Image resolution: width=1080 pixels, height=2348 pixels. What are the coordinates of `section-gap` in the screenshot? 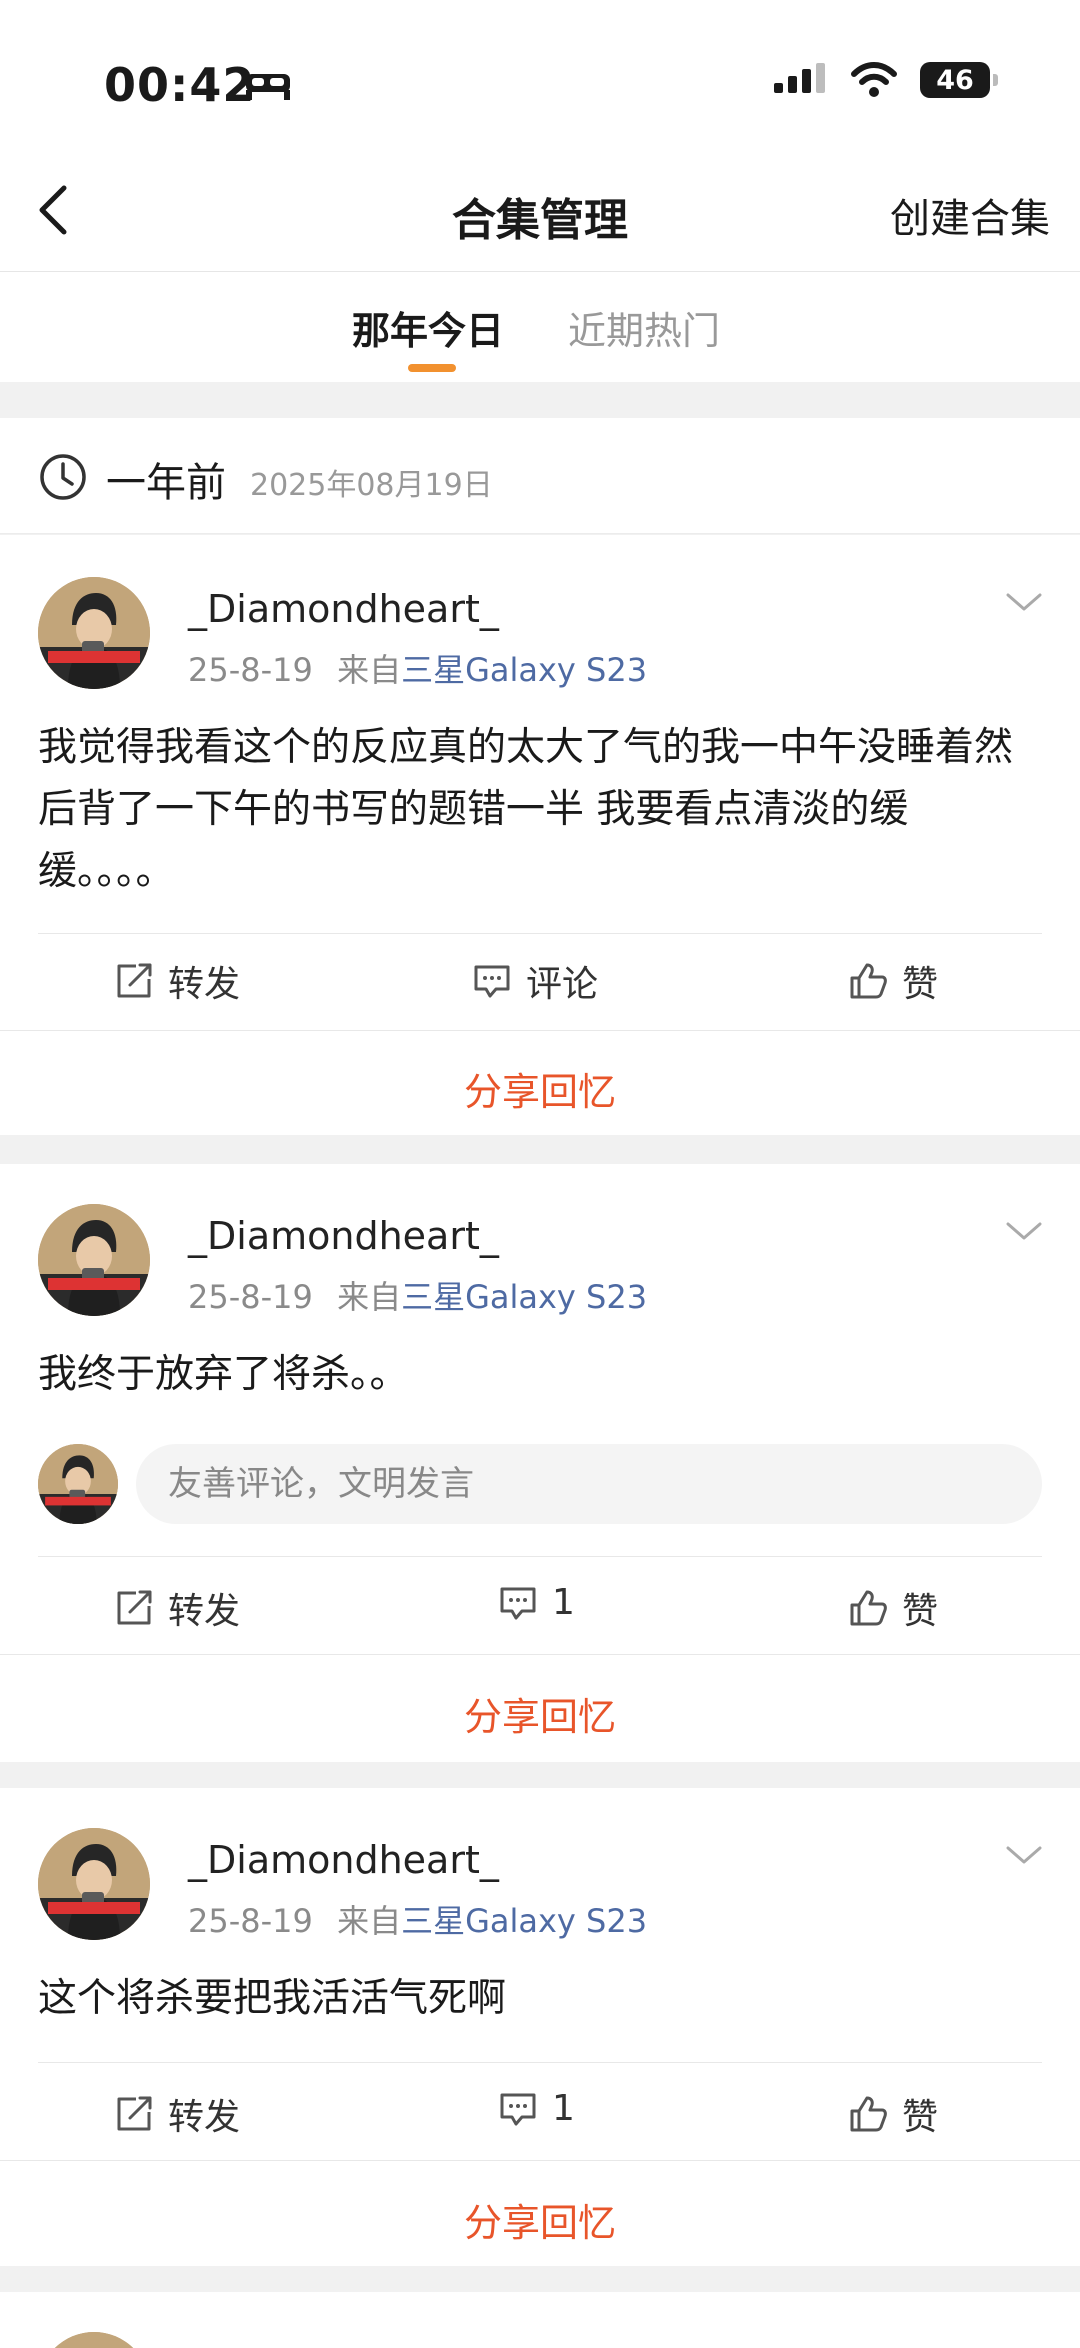 It's located at (540, 400).